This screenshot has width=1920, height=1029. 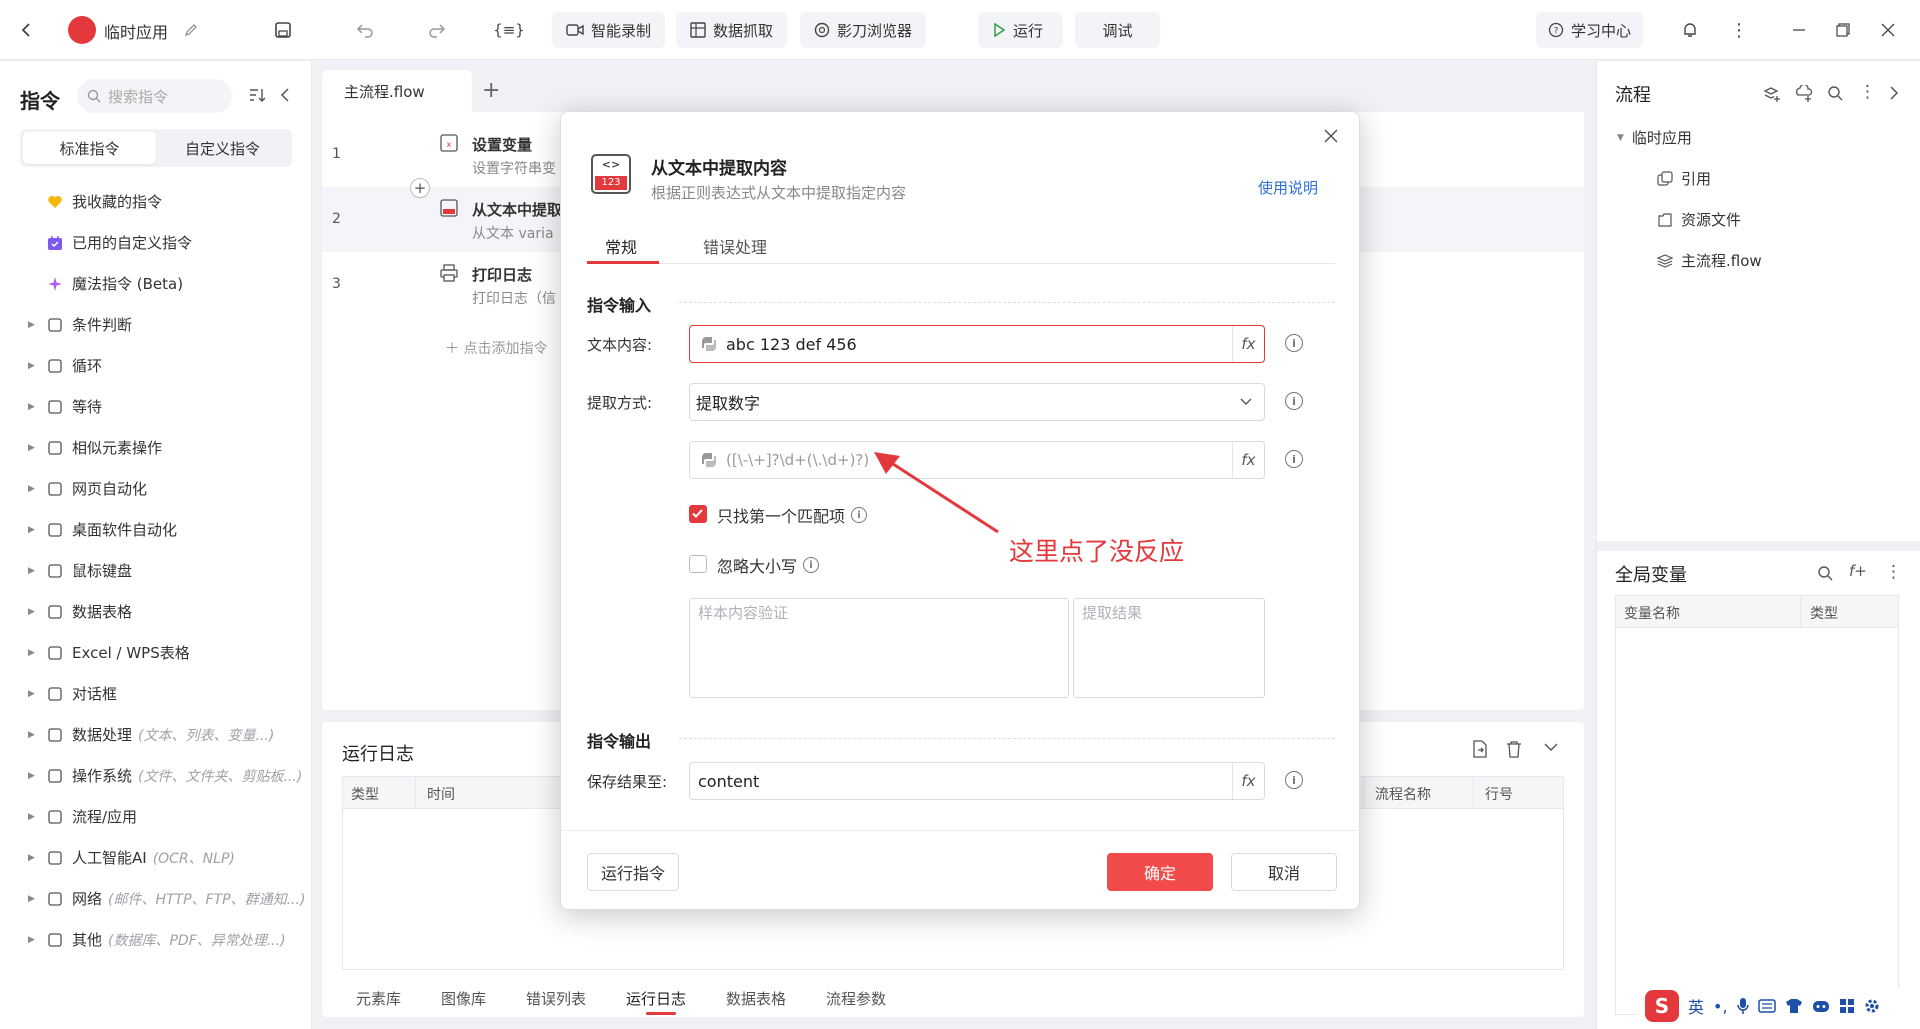 What do you see at coordinates (779, 193) in the screenshot?
I see `dialog-subtitle: 根据正则表达式从文本中提取指定内容` at bounding box center [779, 193].